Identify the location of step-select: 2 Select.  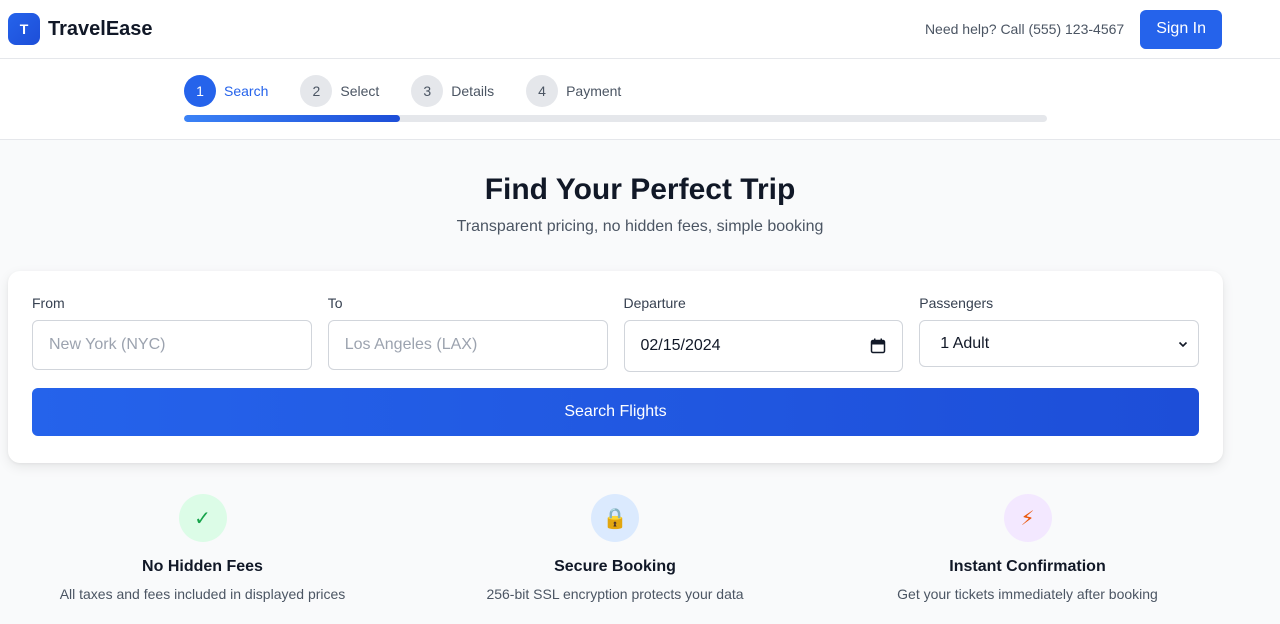
(339, 91).